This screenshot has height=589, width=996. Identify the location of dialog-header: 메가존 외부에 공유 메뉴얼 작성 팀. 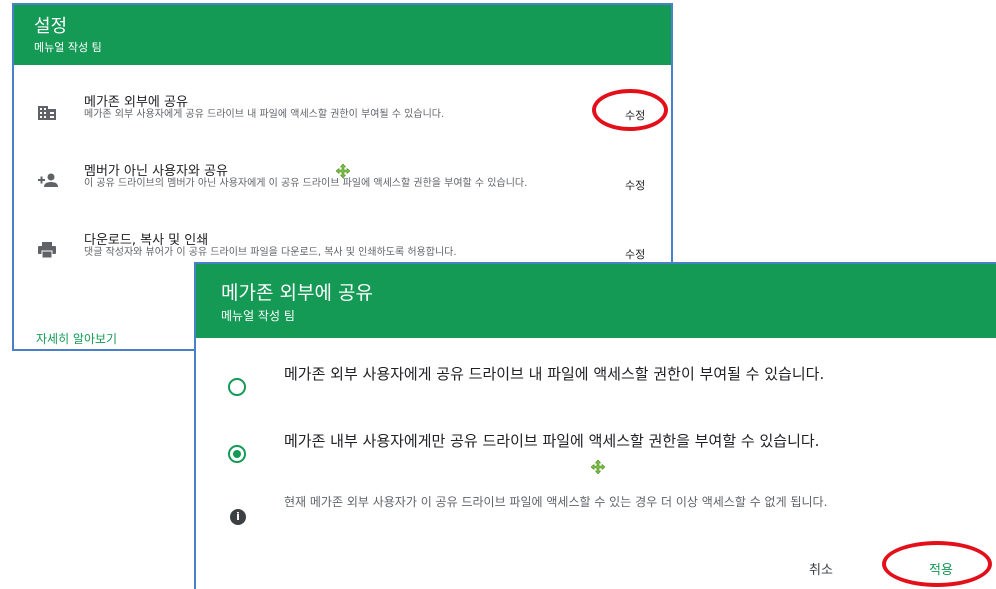
(596, 301).